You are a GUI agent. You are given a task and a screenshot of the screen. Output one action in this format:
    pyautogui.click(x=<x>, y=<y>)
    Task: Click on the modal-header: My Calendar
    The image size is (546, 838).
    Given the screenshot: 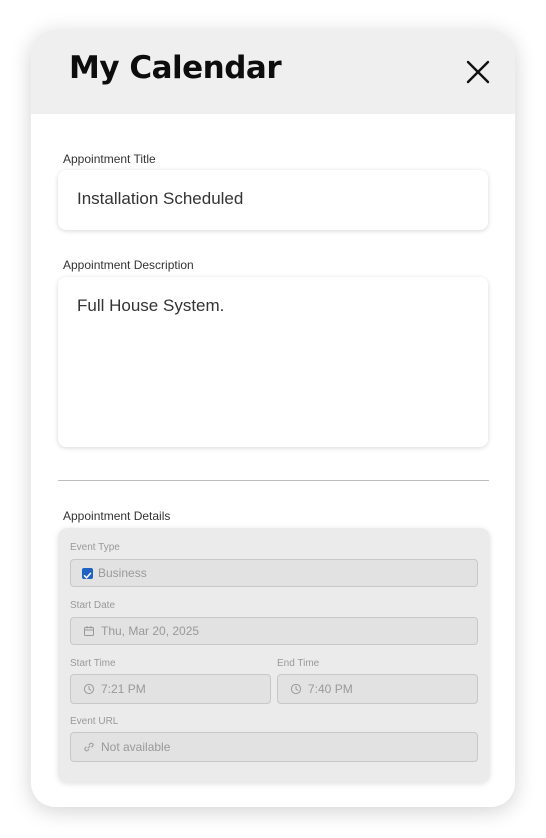 What is the action you would take?
    pyautogui.click(x=273, y=72)
    